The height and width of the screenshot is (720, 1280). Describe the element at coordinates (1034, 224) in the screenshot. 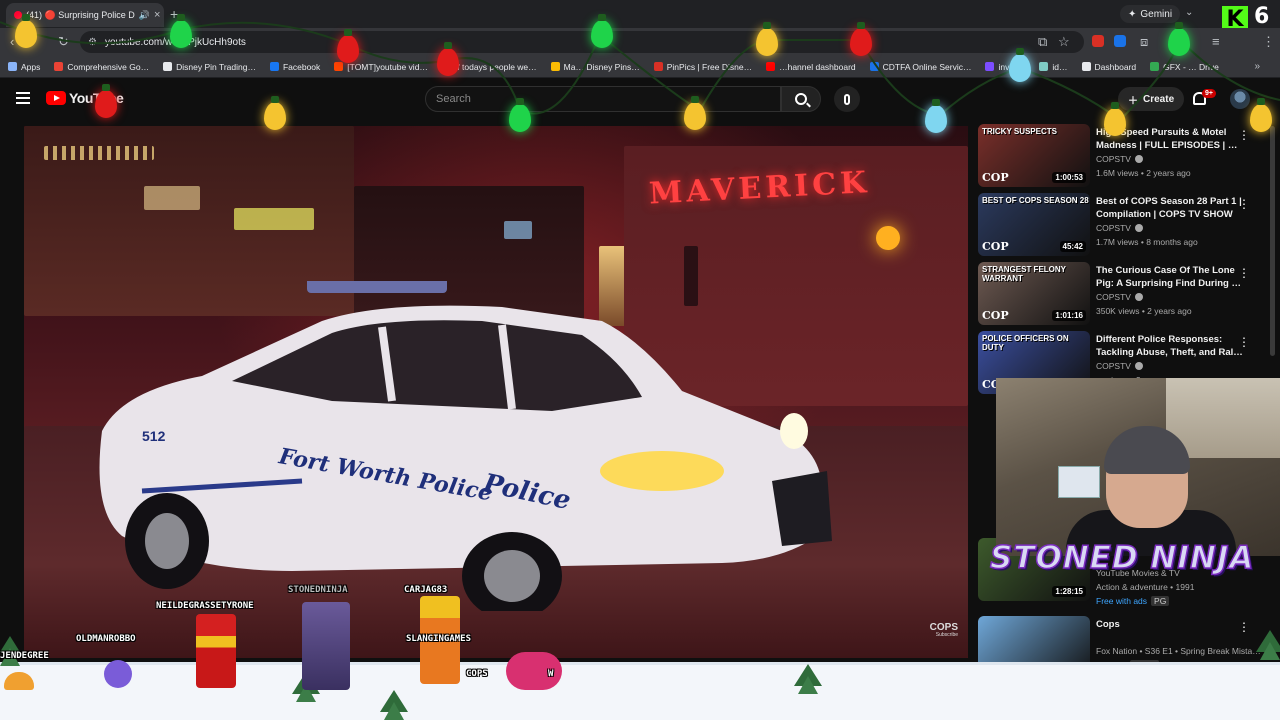

I see `video-thumbnail: BEST OF COPS SEASON 28 COP 45:42` at that location.